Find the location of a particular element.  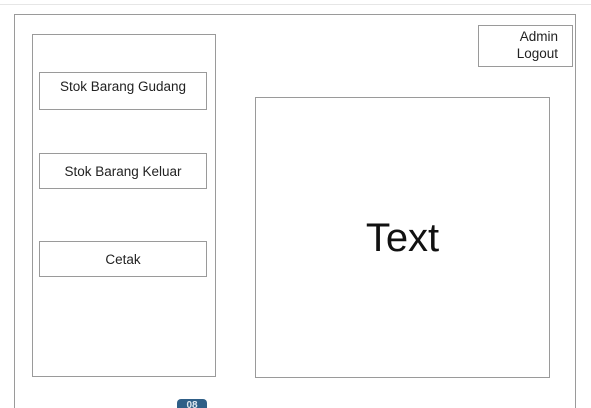

sidebar-item-label: Cetak is located at coordinates (123, 259).